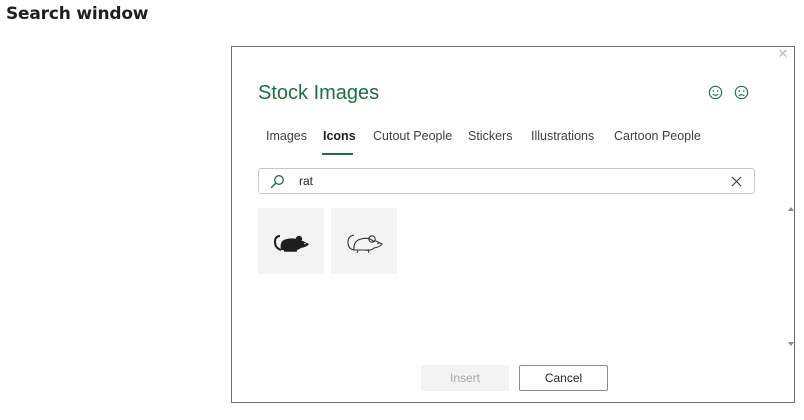 The image size is (804, 420). Describe the element at coordinates (286, 136) in the screenshot. I see `tab-images: Images` at that location.